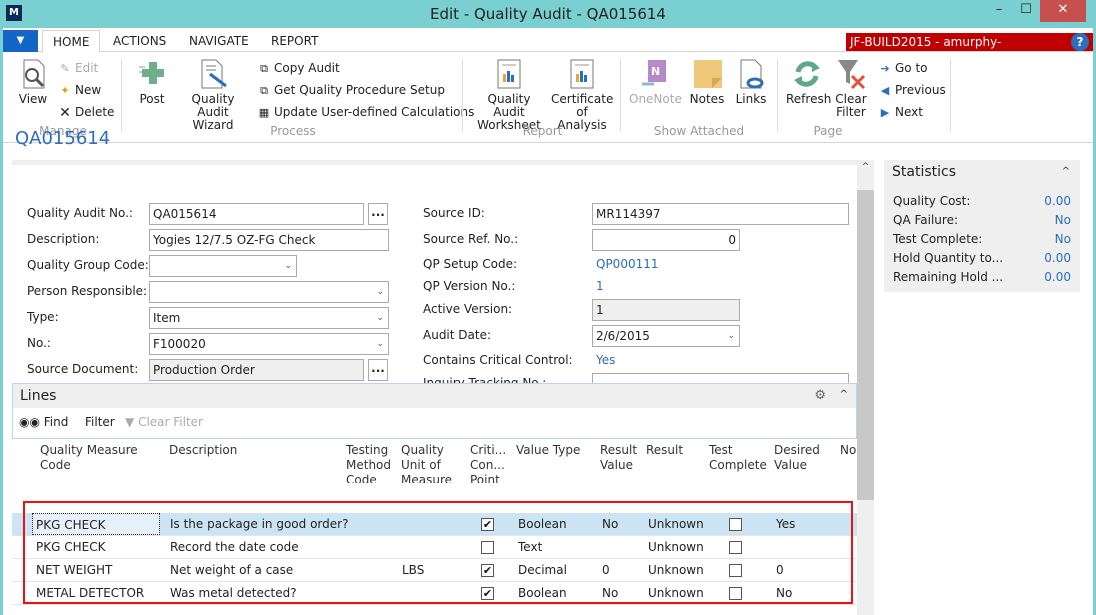 This screenshot has width=1096, height=615. I want to click on cell-description: Is the package in good order?, so click(257, 524).